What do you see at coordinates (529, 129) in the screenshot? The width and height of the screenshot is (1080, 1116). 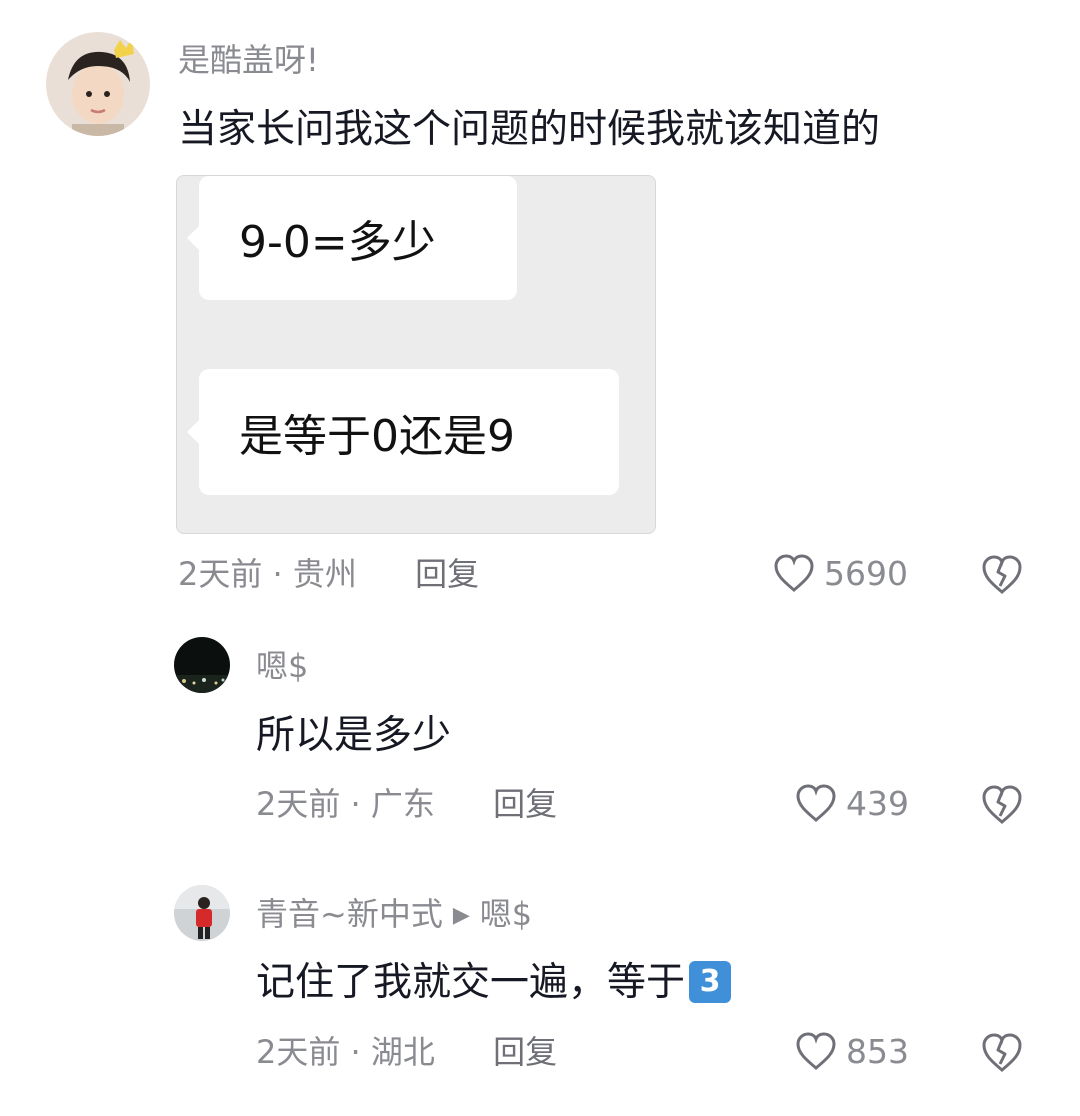 I see `comment-text: 当家长问我这个问题的时候我就该知道的` at bounding box center [529, 129].